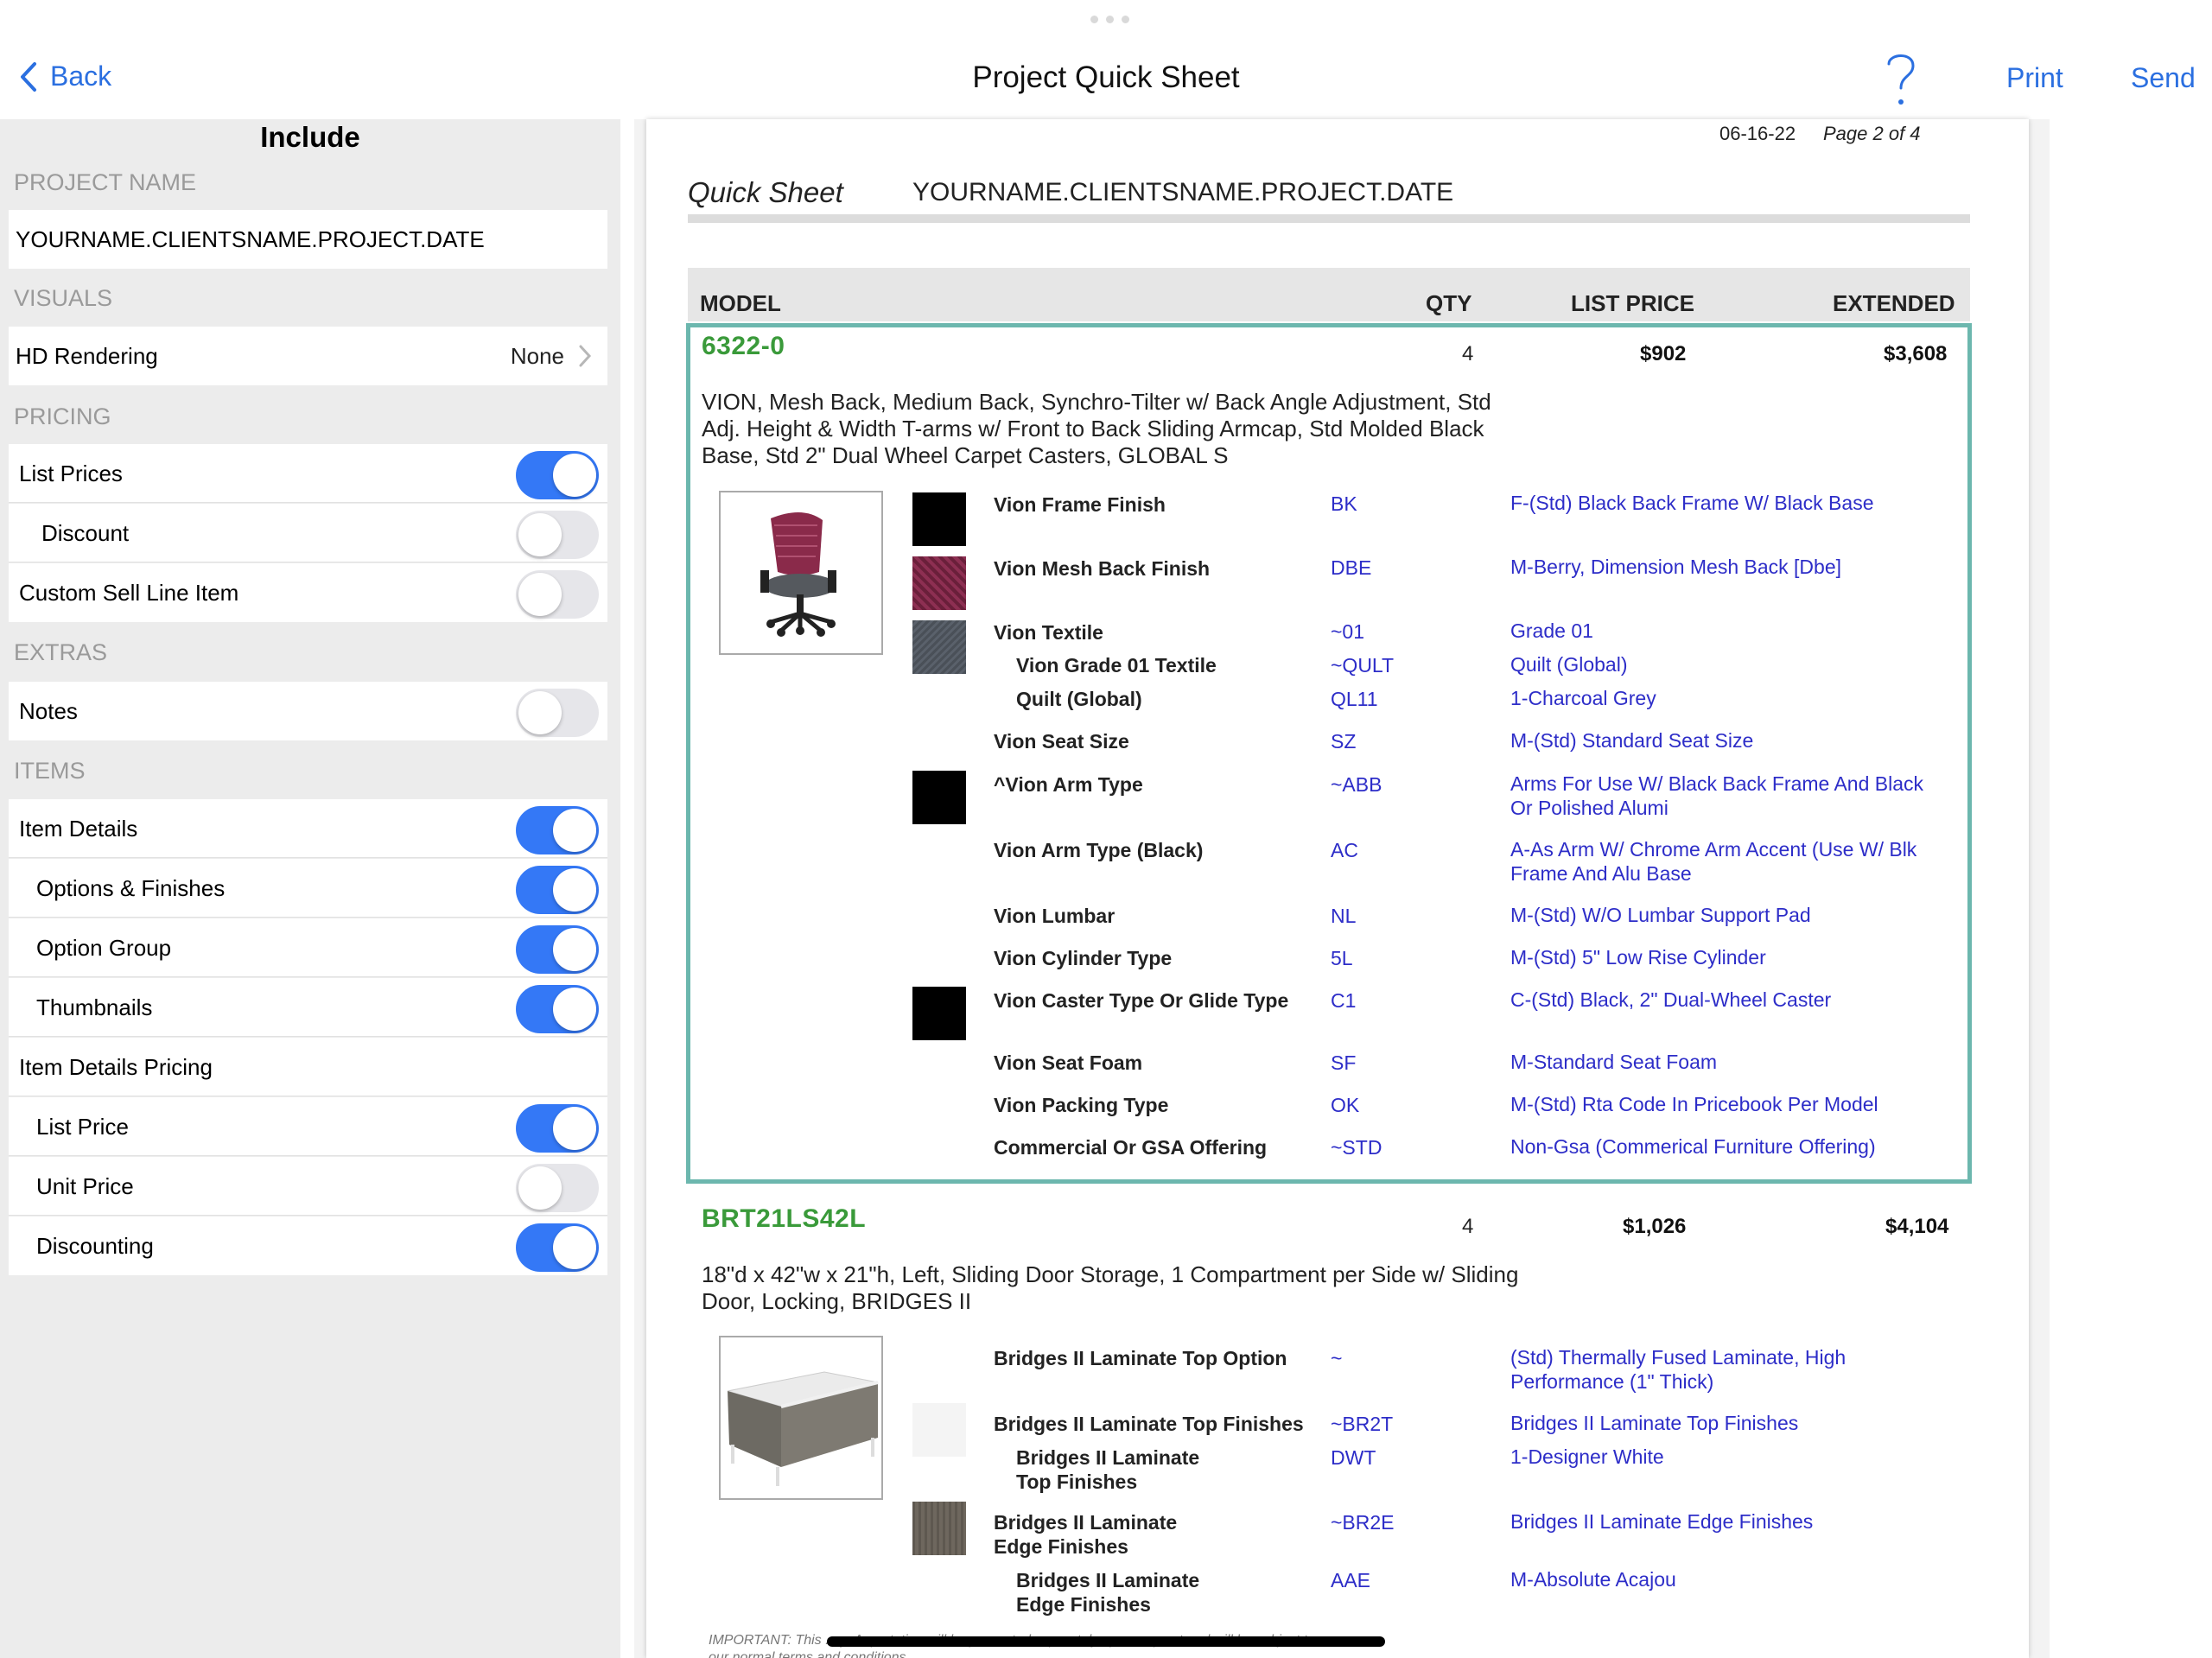 The width and height of the screenshot is (2212, 1658). Describe the element at coordinates (105, 182) in the screenshot. I see `section-project-name: PROJECT NAME` at that location.